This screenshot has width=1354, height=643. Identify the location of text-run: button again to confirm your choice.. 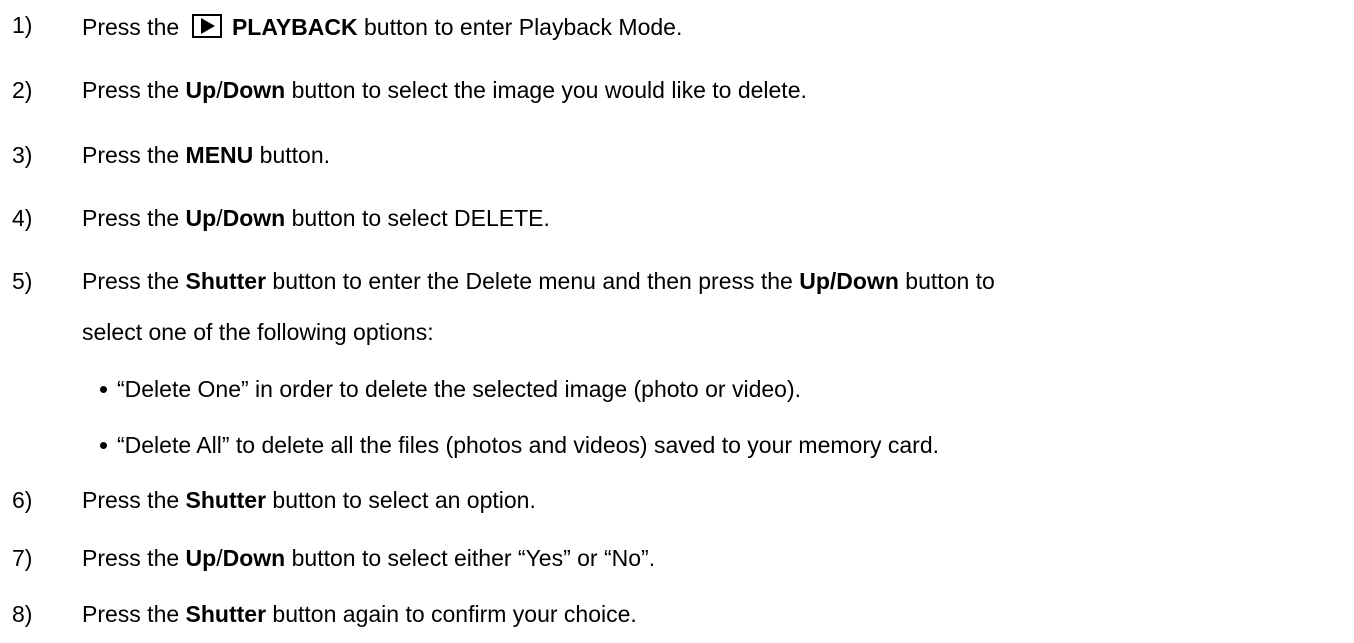
(451, 614).